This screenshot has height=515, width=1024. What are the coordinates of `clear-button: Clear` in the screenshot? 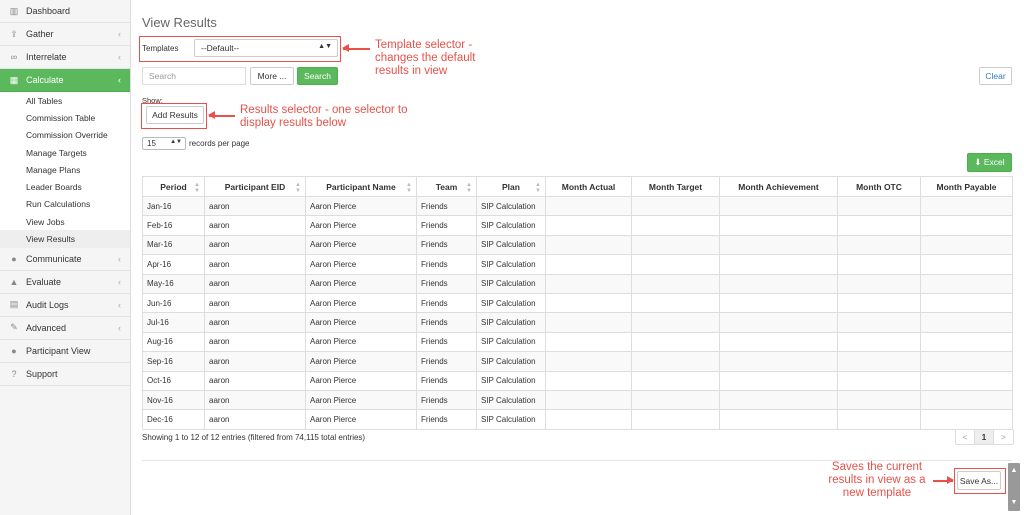 It's located at (995, 76).